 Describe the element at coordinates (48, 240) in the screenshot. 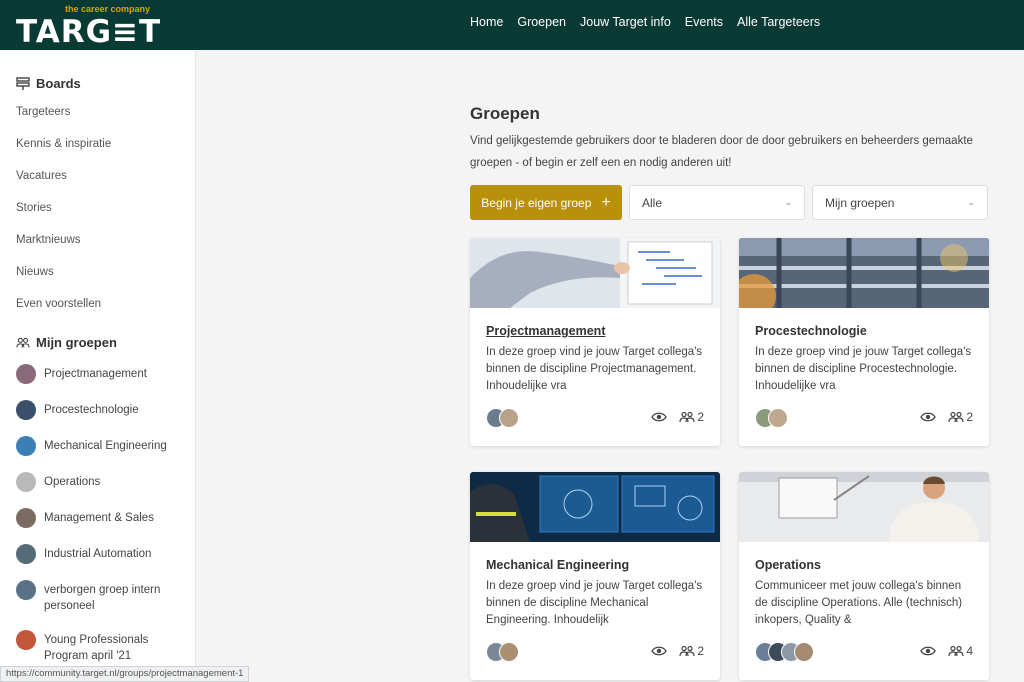

I see `sidebar-item-marktnieuws: Marktnieuws` at that location.